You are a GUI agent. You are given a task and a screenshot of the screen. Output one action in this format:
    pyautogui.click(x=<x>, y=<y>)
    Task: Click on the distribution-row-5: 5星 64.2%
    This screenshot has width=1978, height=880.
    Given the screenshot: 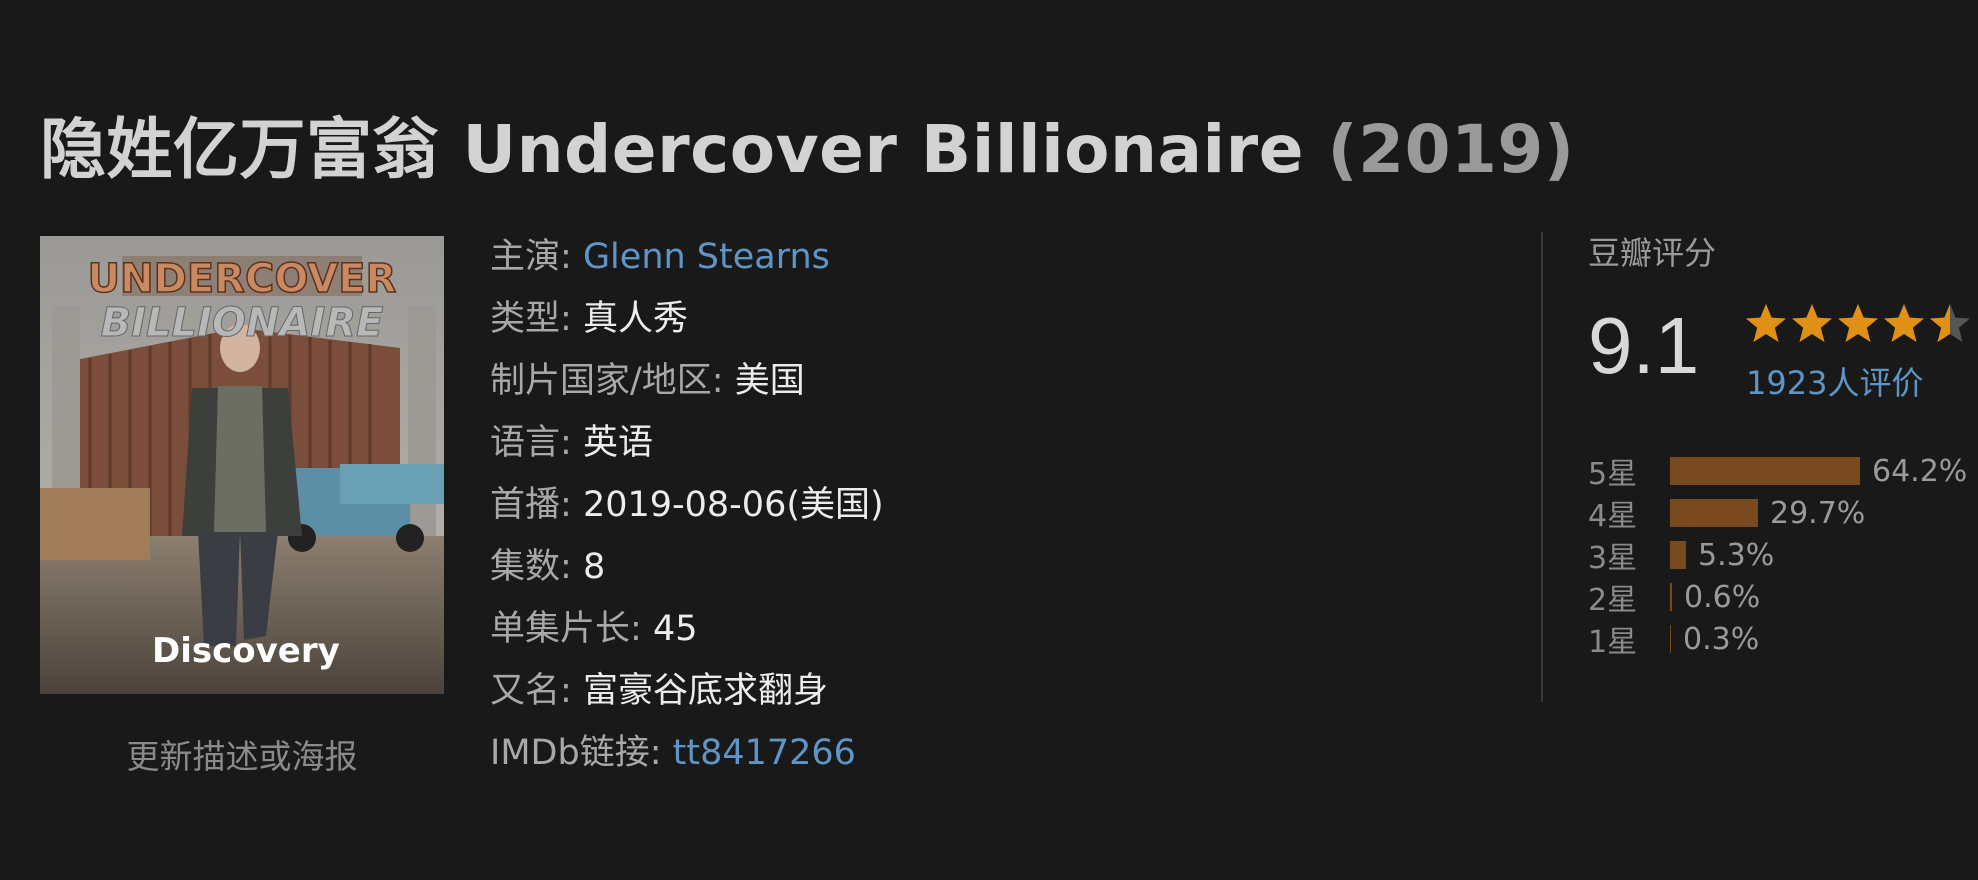 What is the action you would take?
    pyautogui.click(x=1778, y=471)
    